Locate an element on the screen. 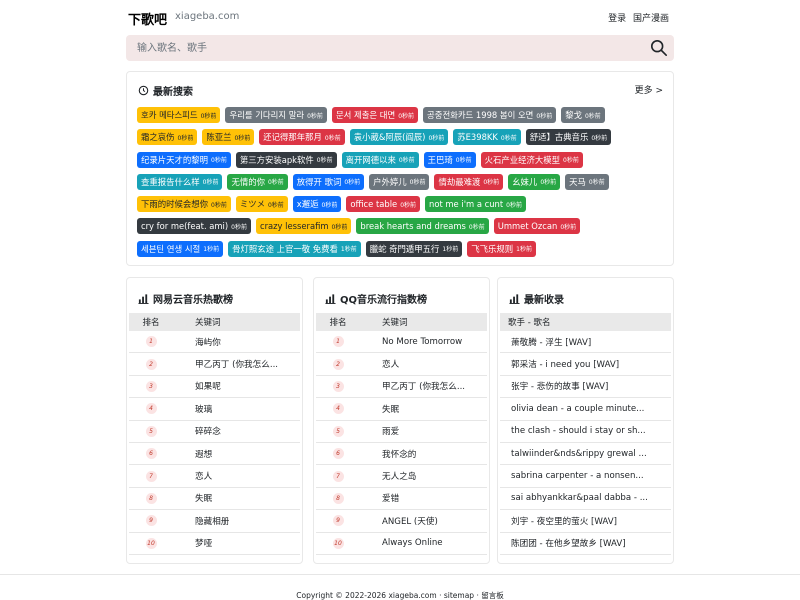  search-tag: 纪录片天才的黎明 0秒前 is located at coordinates (184, 159).